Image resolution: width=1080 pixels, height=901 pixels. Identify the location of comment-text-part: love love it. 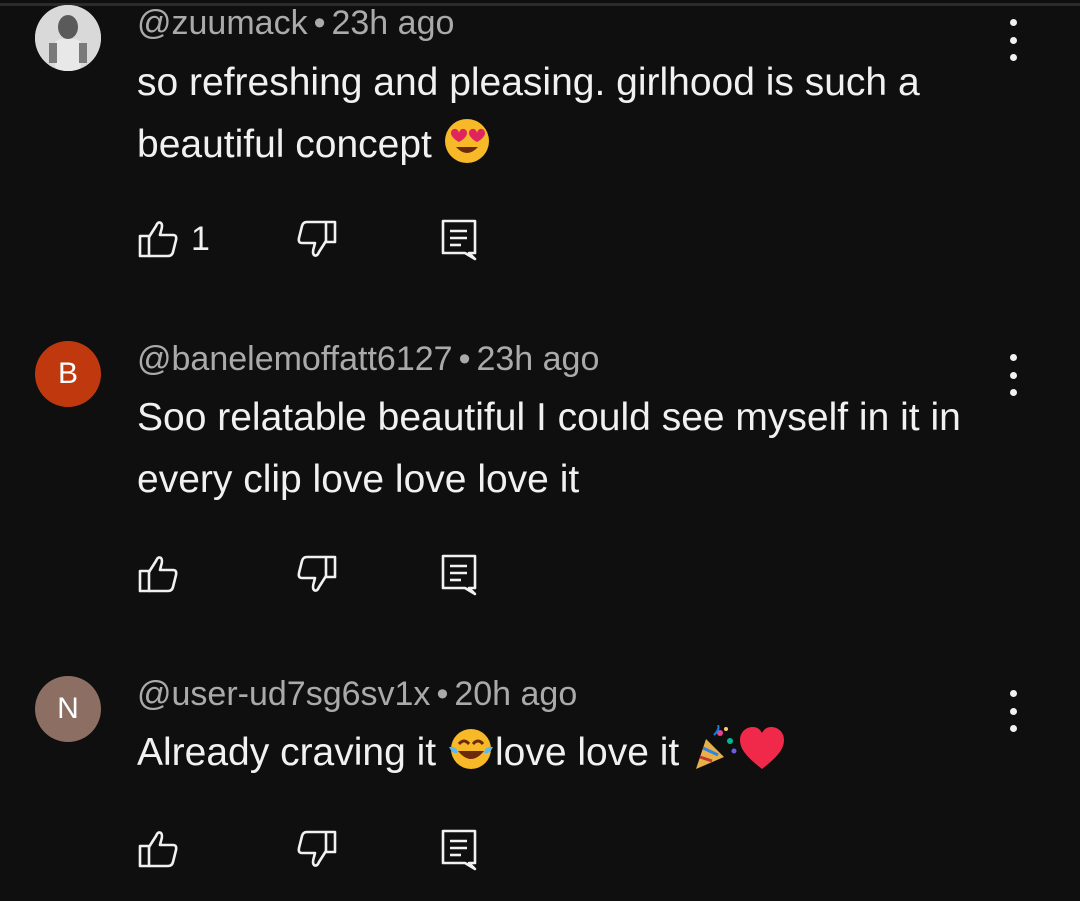
(592, 752).